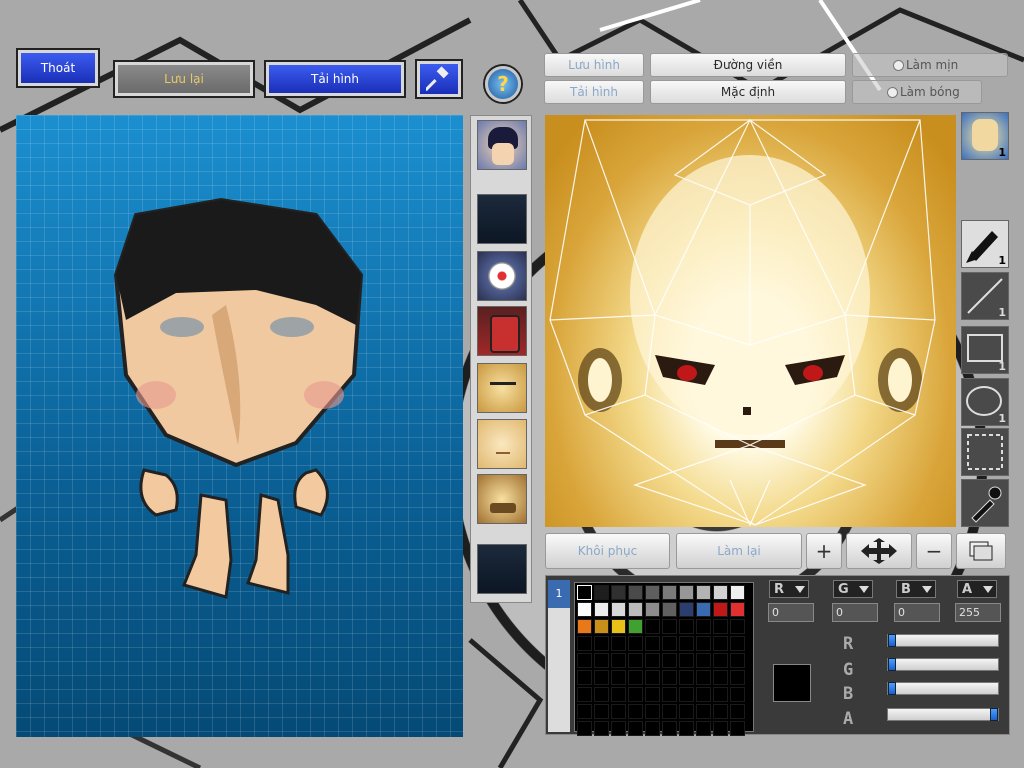 This screenshot has width=1024, height=768. Describe the element at coordinates (943, 714) in the screenshot. I see `a-slider` at that location.